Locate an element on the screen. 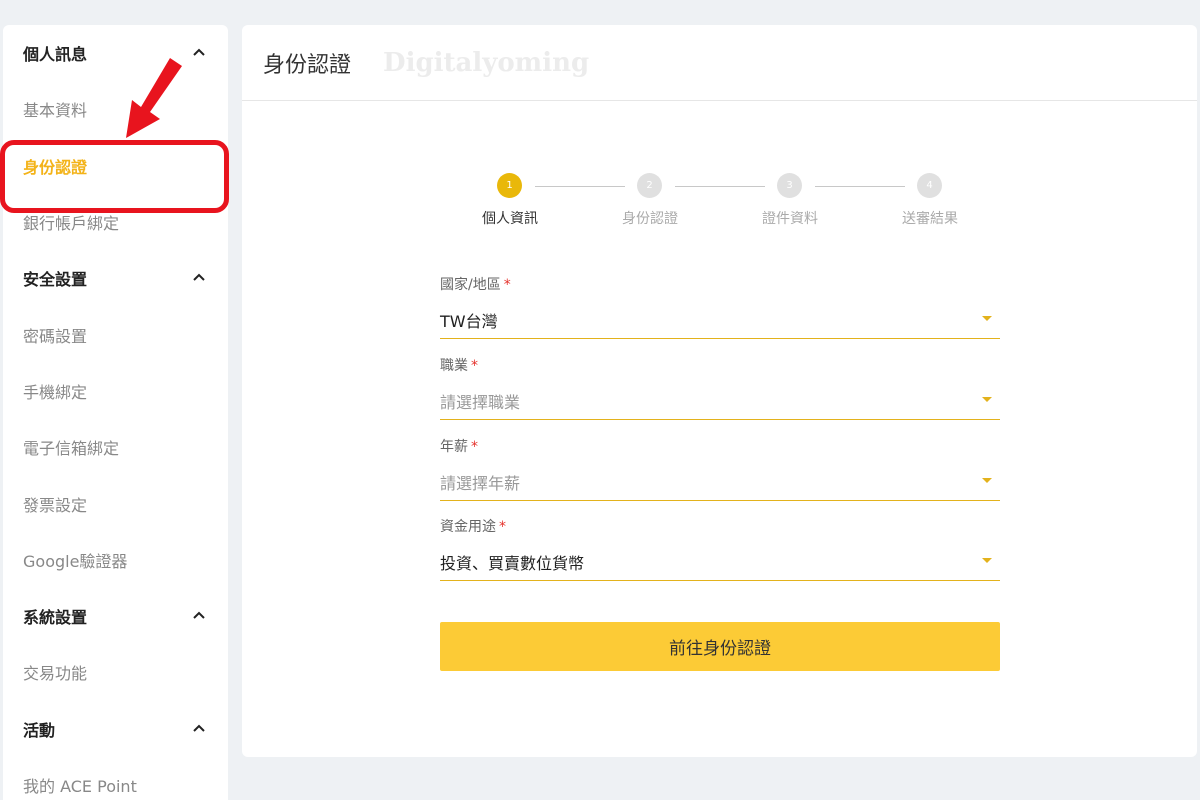 Image resolution: width=1200 pixels, height=800 pixels. card-header: 身份認證 Digitalyoming is located at coordinates (719, 63).